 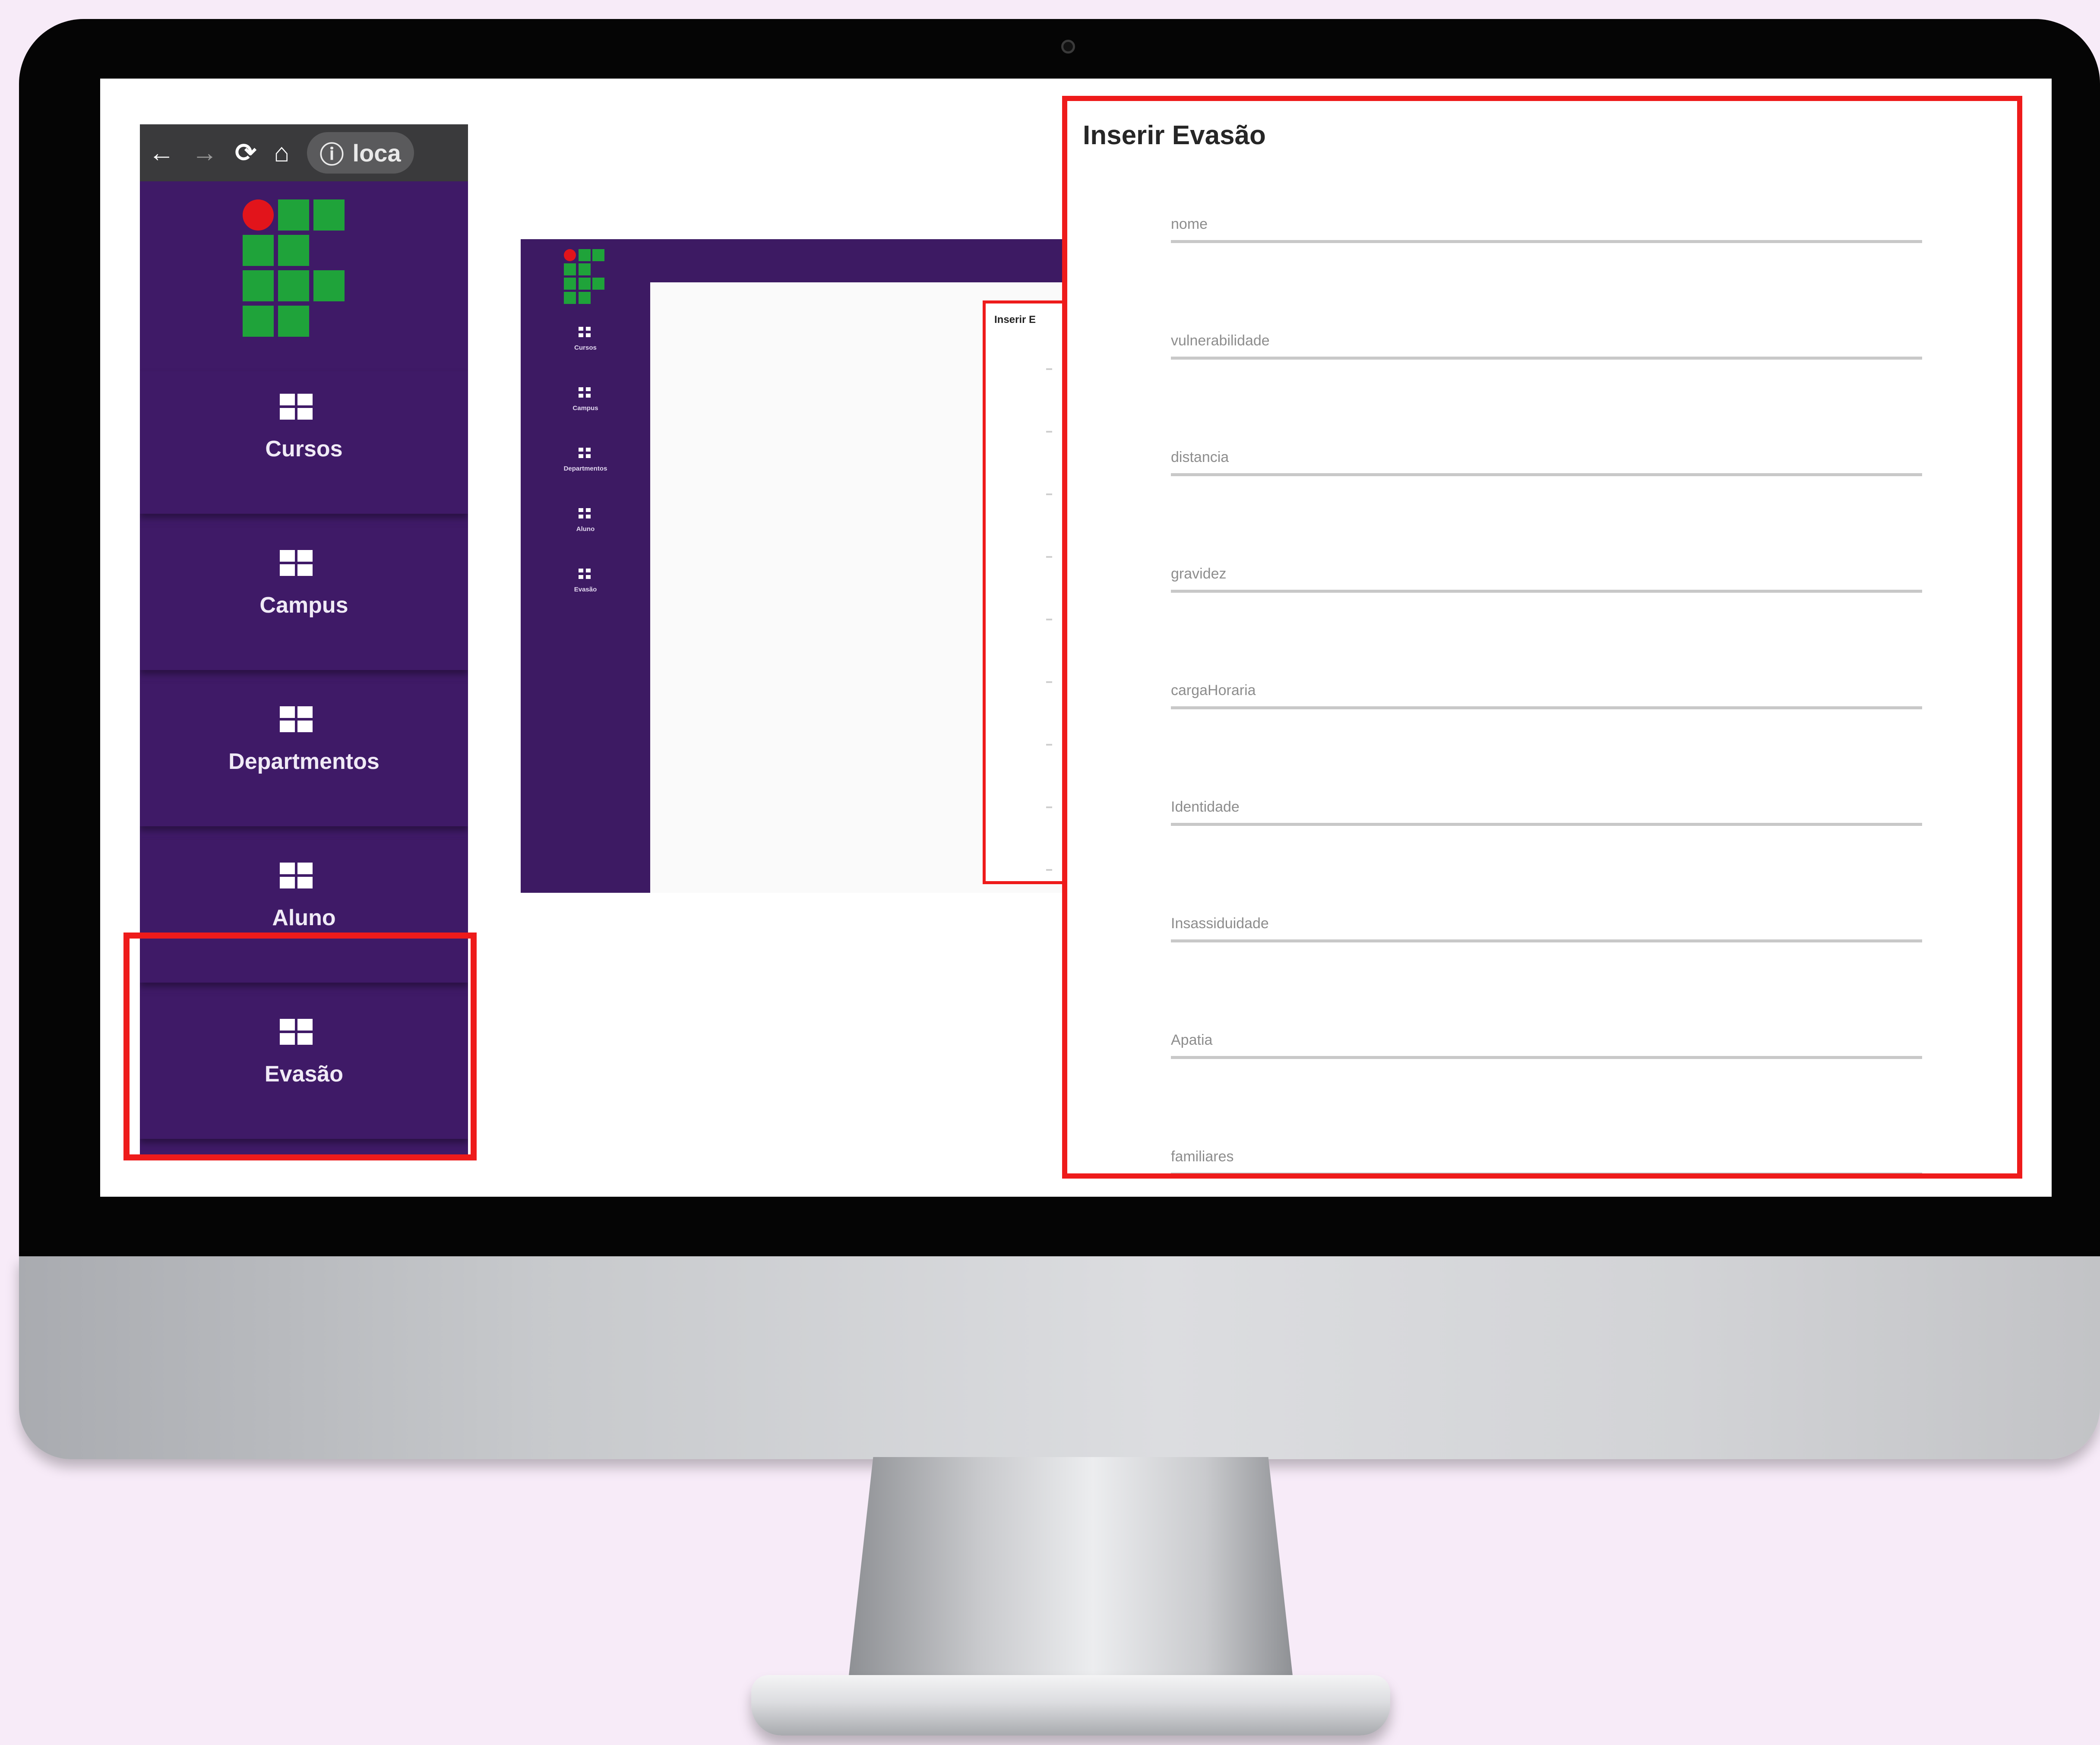 I want to click on reload-icon: ⟳, so click(x=245, y=153).